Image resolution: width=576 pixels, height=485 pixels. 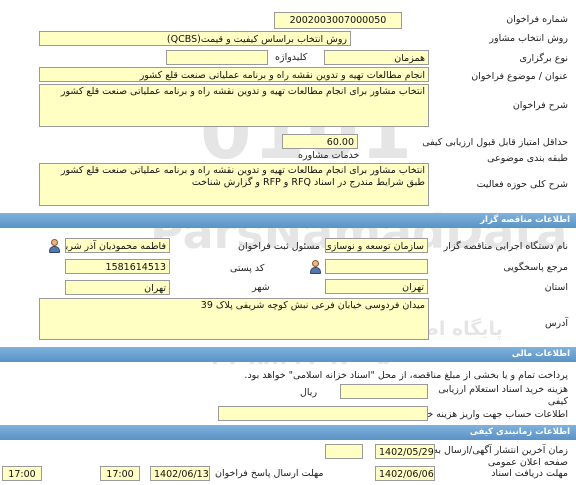 I want to click on postal-label: کد پستی, so click(x=247, y=268).